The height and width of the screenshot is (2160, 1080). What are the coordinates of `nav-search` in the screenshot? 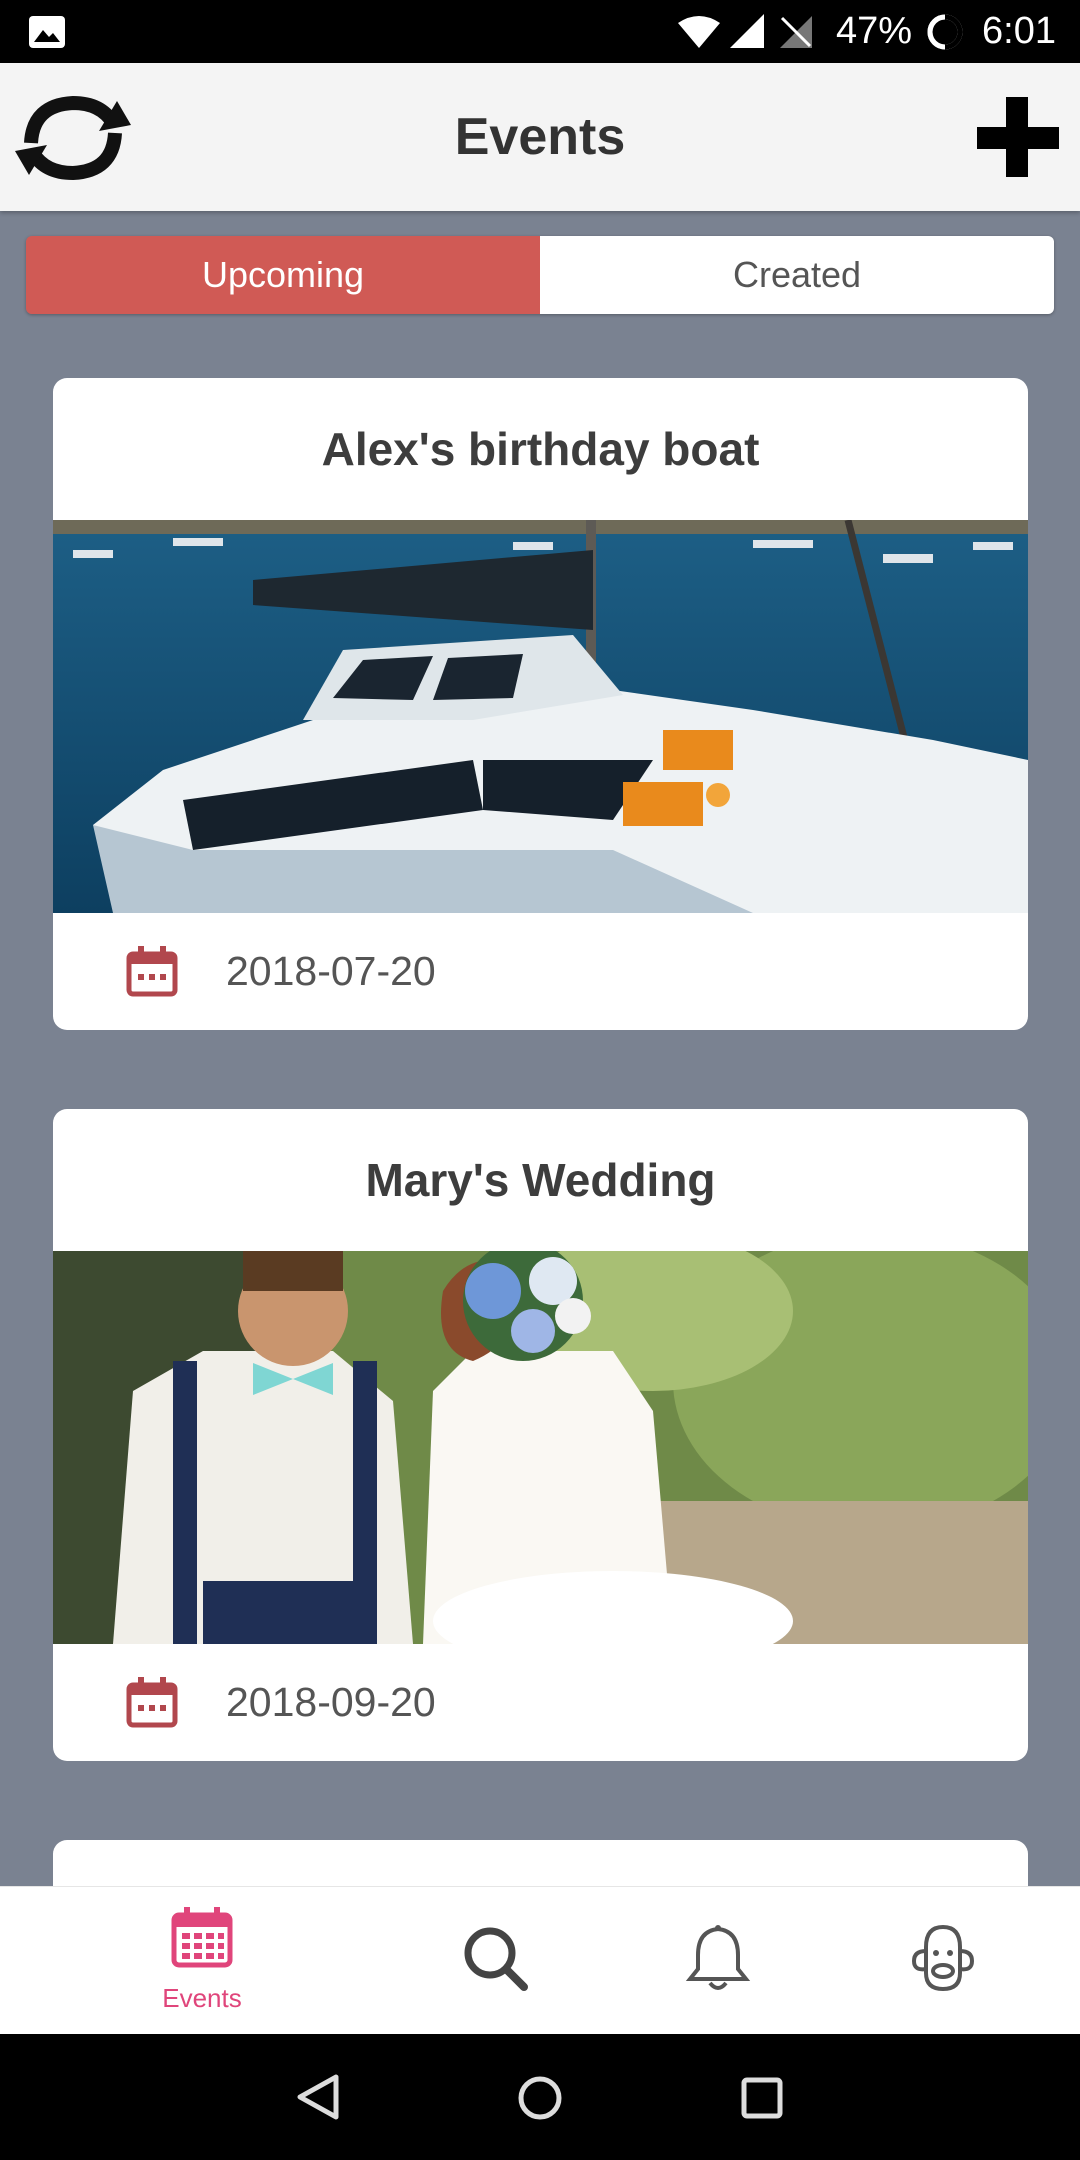 It's located at (495, 1961).